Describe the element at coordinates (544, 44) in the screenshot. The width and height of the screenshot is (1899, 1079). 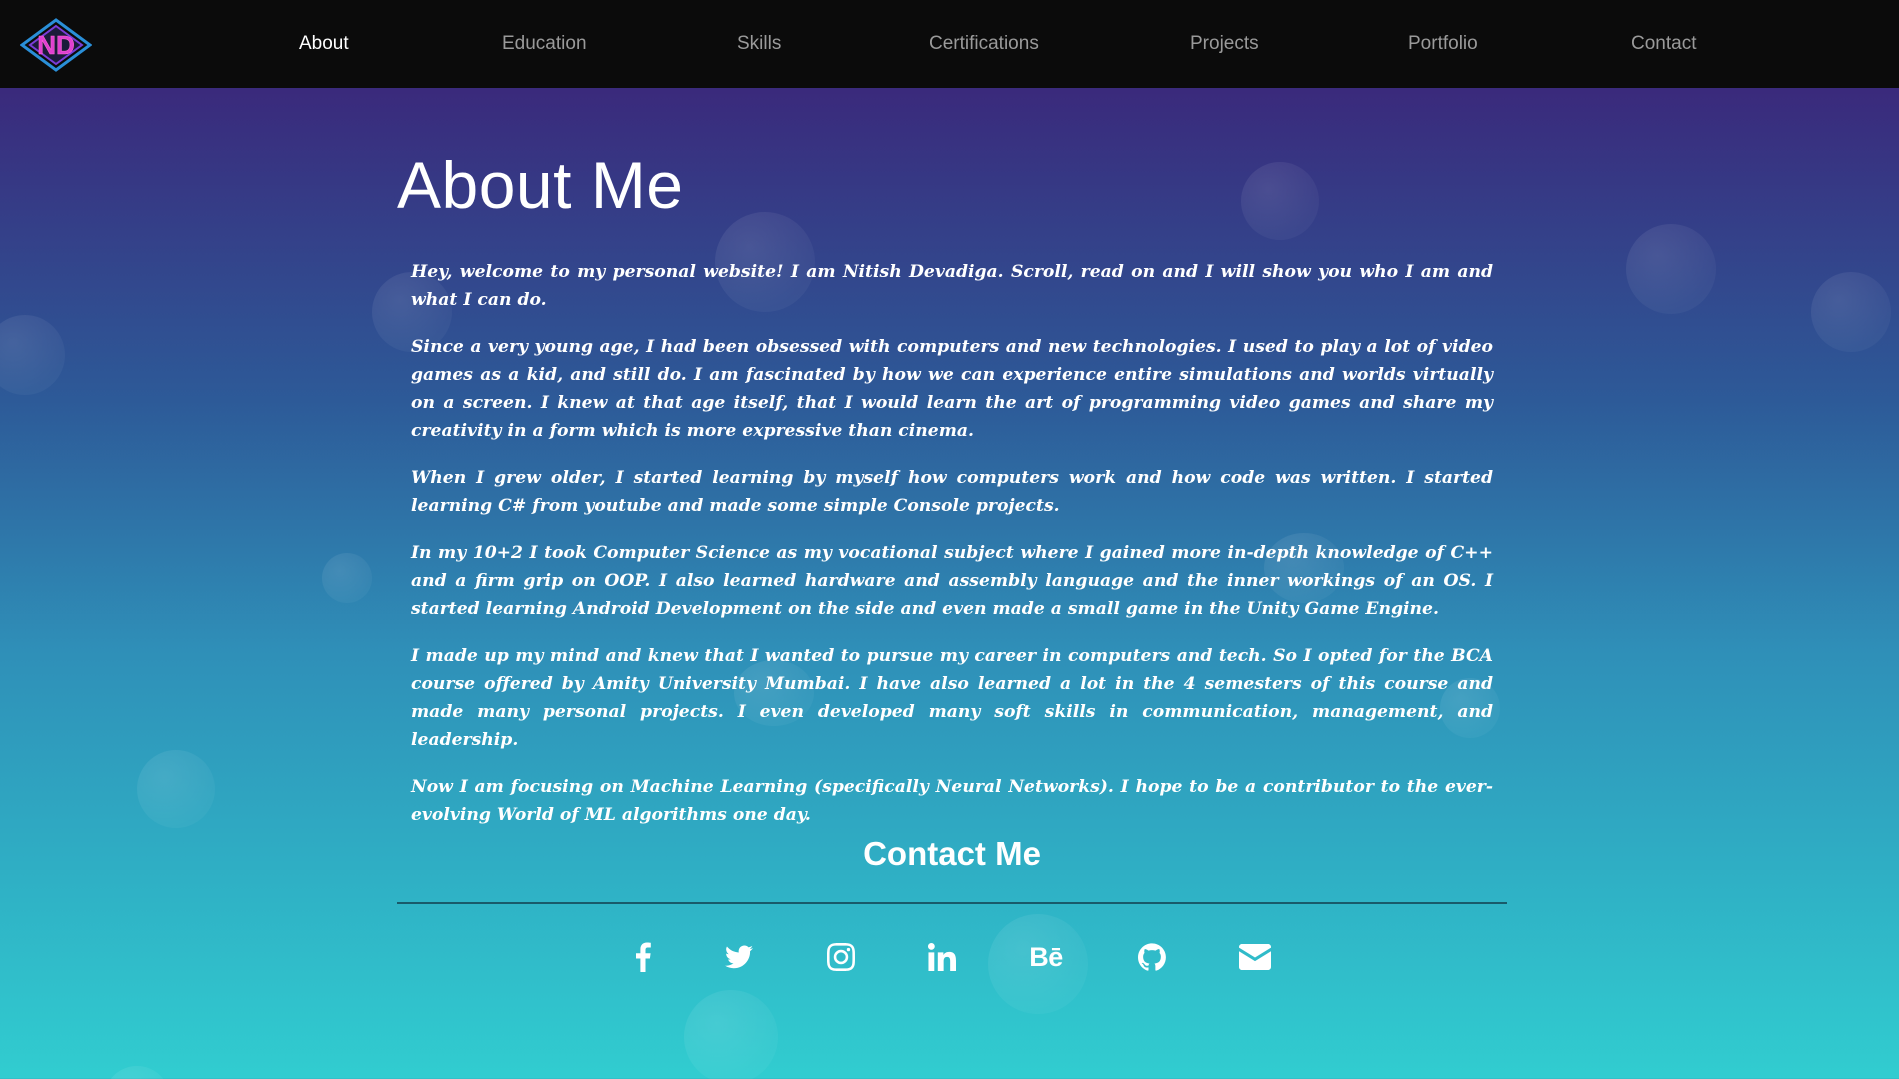
I see `nav-education: Education` at that location.